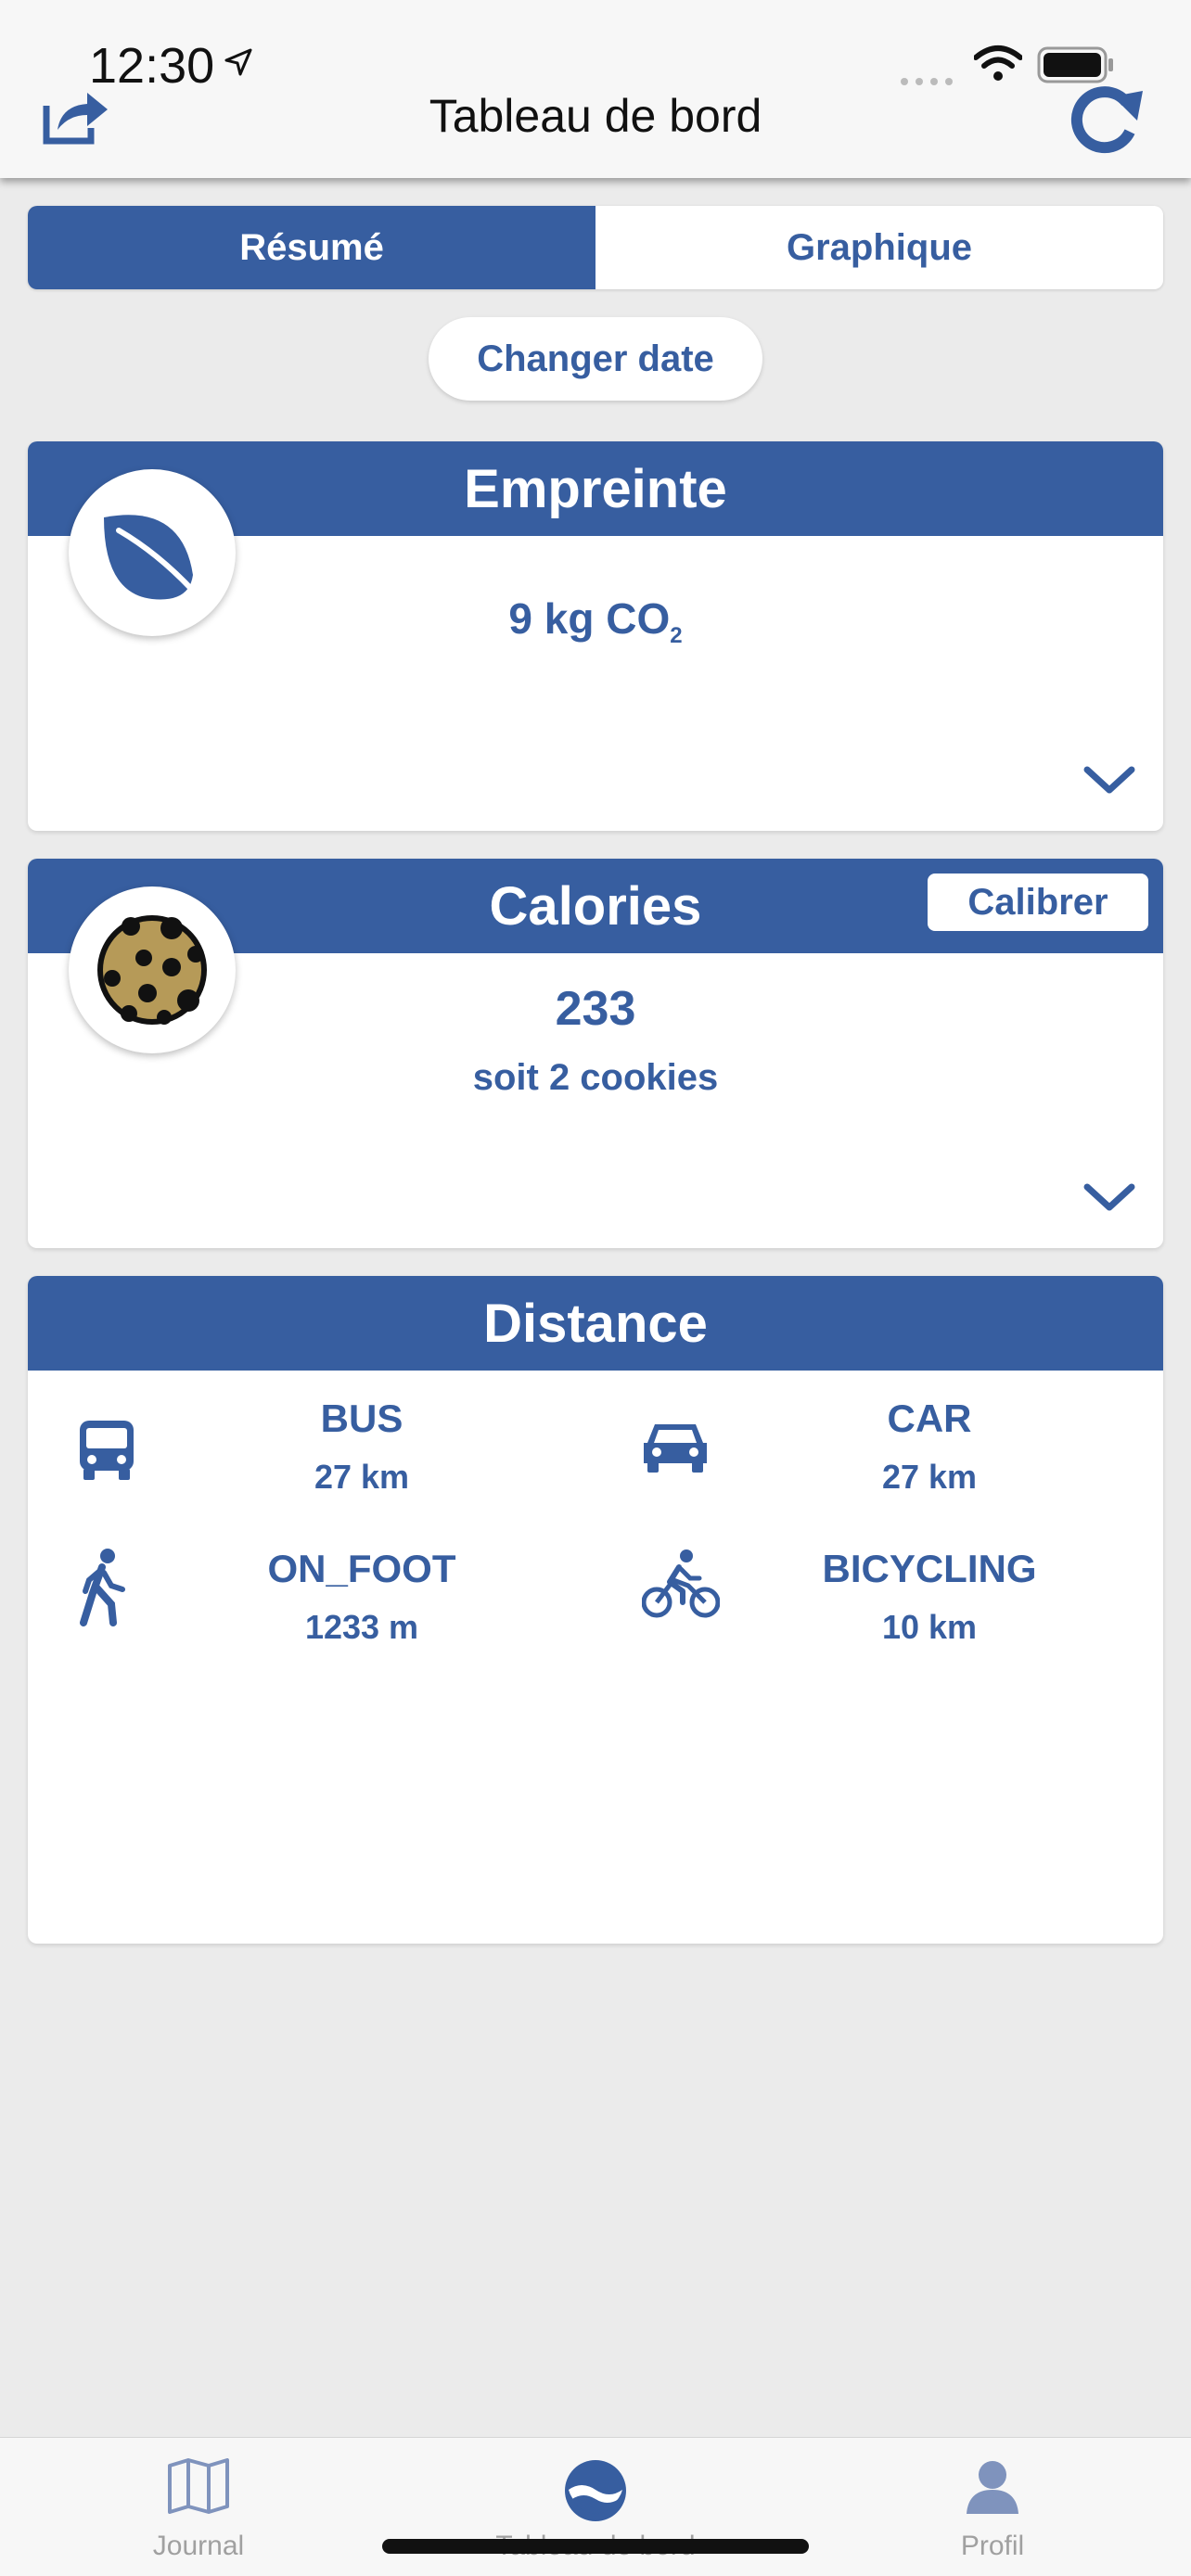 The height and width of the screenshot is (2576, 1191). I want to click on tab-label: Profil, so click(992, 2546).